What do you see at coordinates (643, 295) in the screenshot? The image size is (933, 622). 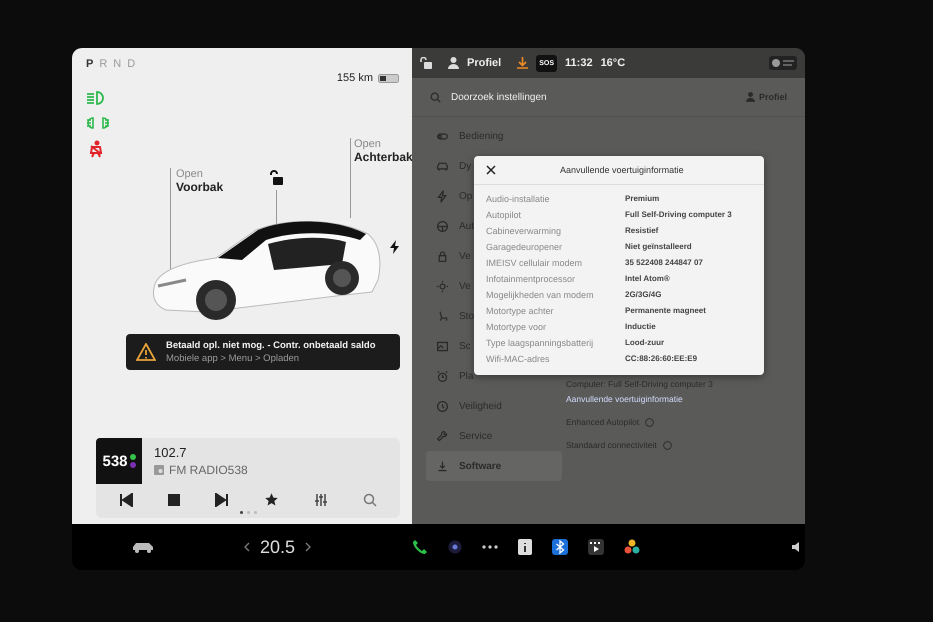 I see `info-value: 2G/3G/4G` at bounding box center [643, 295].